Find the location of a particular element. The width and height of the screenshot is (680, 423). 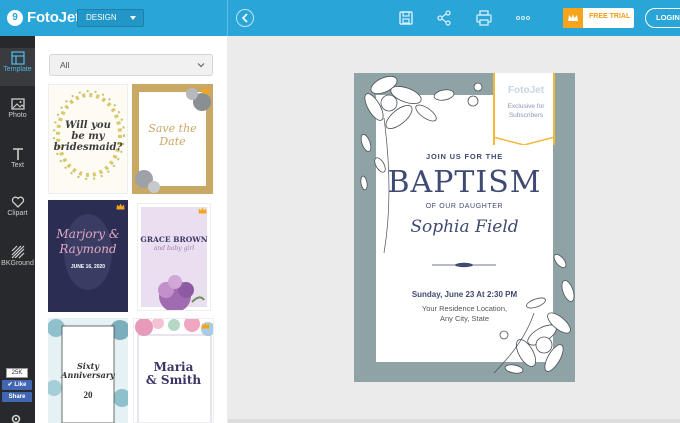

hydrangea-graphic is located at coordinates (181, 292).